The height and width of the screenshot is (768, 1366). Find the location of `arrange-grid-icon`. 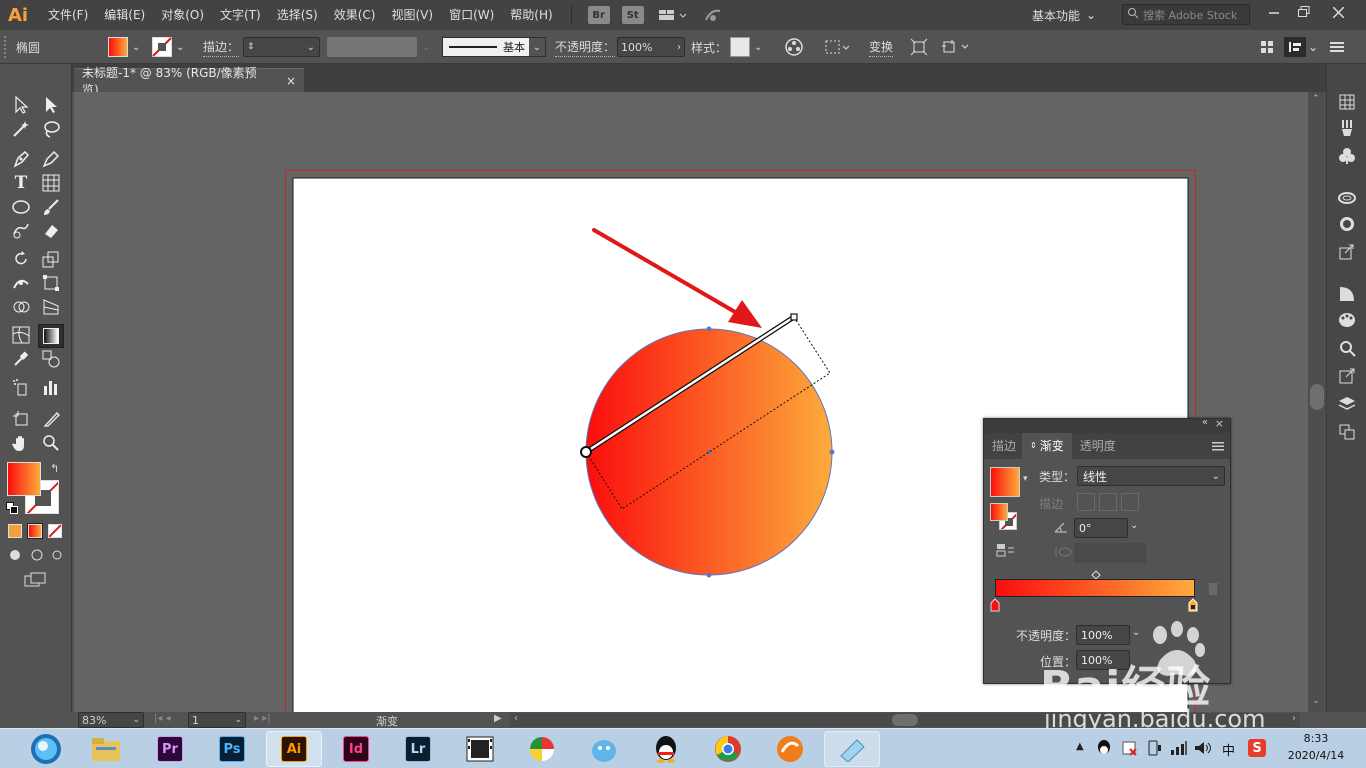

arrange-grid-icon is located at coordinates (1267, 47).